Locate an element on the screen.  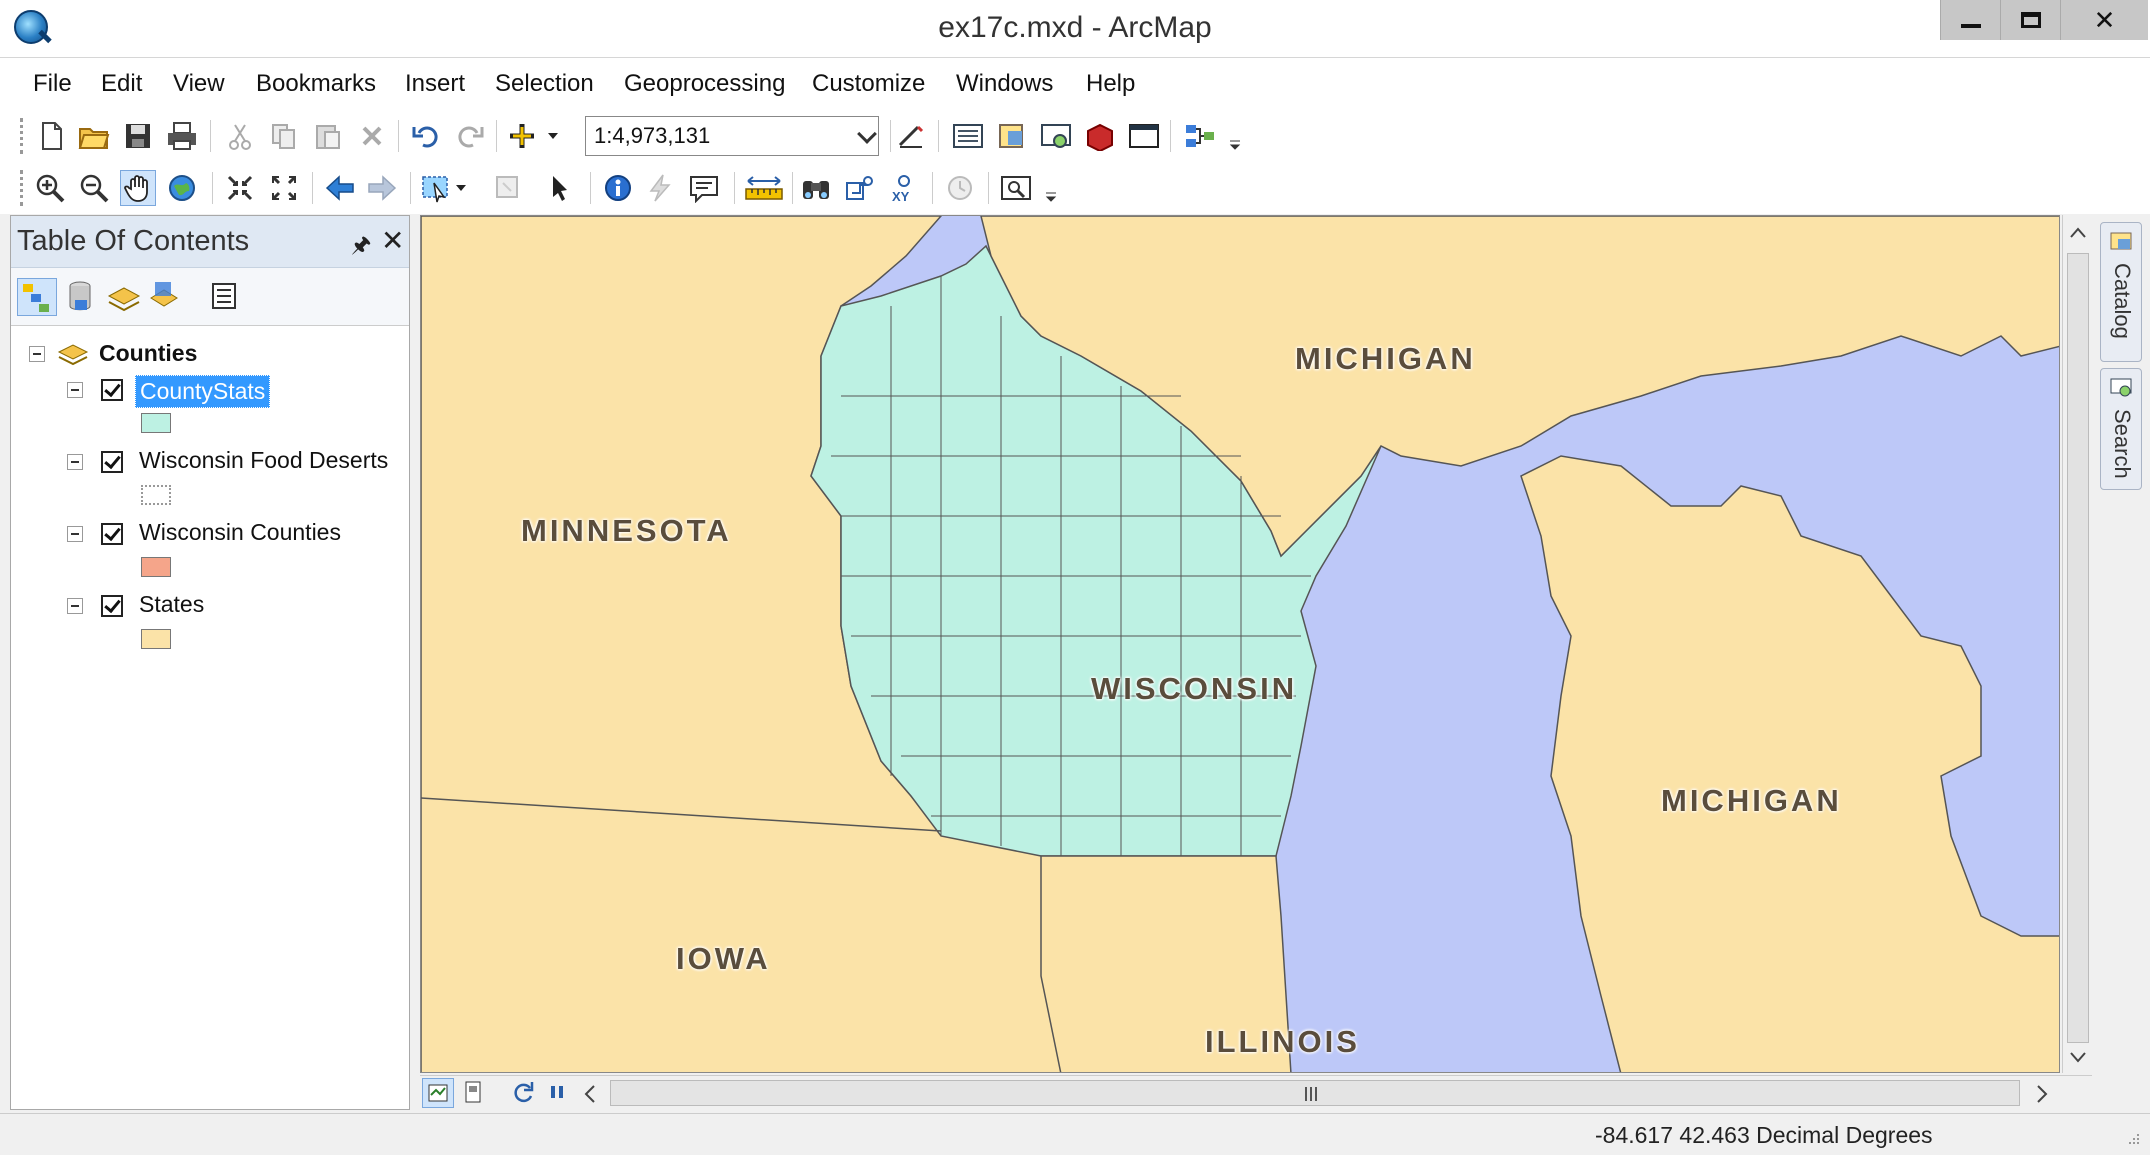
print-icon is located at coordinates (182, 136).